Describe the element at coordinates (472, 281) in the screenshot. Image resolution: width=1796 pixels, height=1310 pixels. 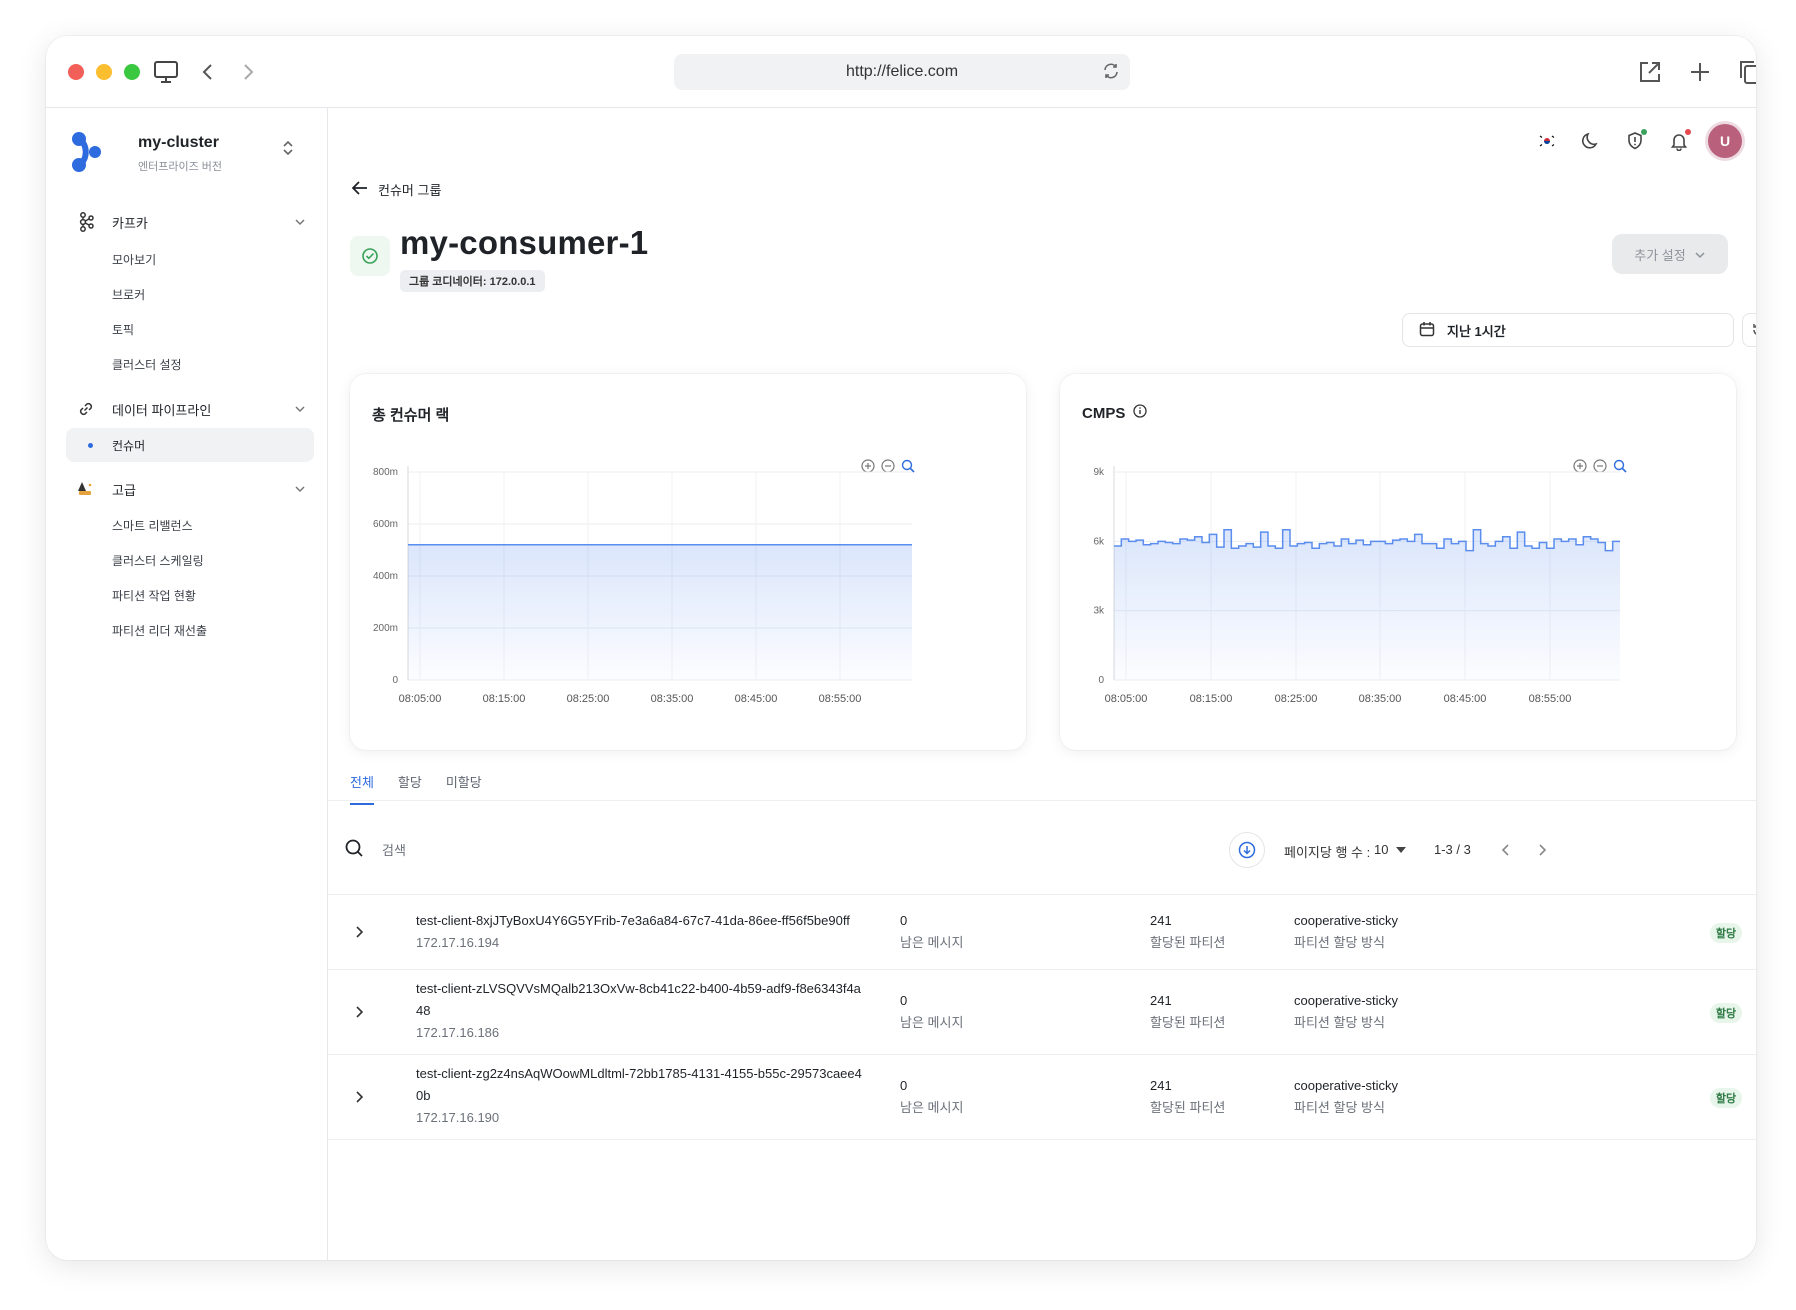
I see `coordinator-badge: 그룹 코디네이터: 172.0.0.1` at that location.